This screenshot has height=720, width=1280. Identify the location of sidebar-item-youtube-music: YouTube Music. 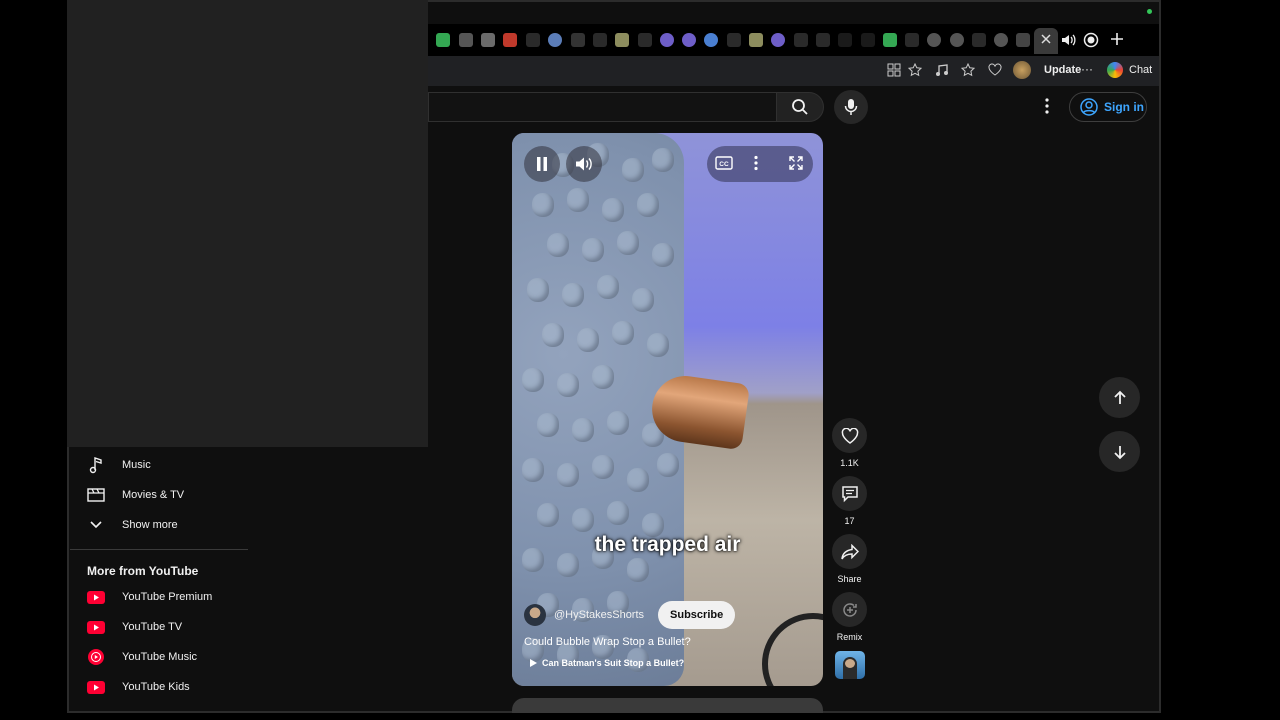
(142, 657).